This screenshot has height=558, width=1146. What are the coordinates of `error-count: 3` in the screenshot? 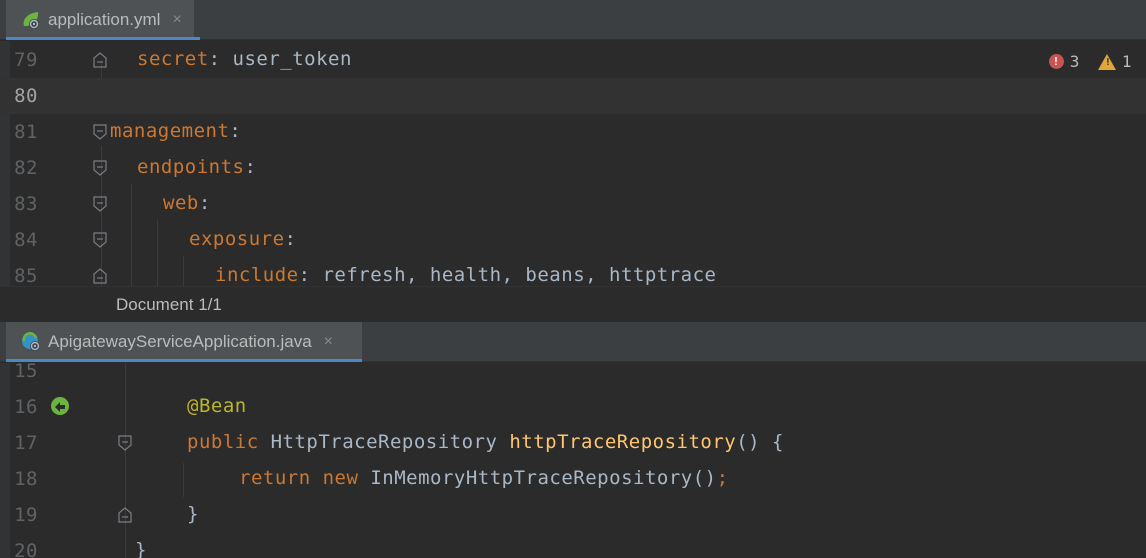 It's located at (1074, 61).